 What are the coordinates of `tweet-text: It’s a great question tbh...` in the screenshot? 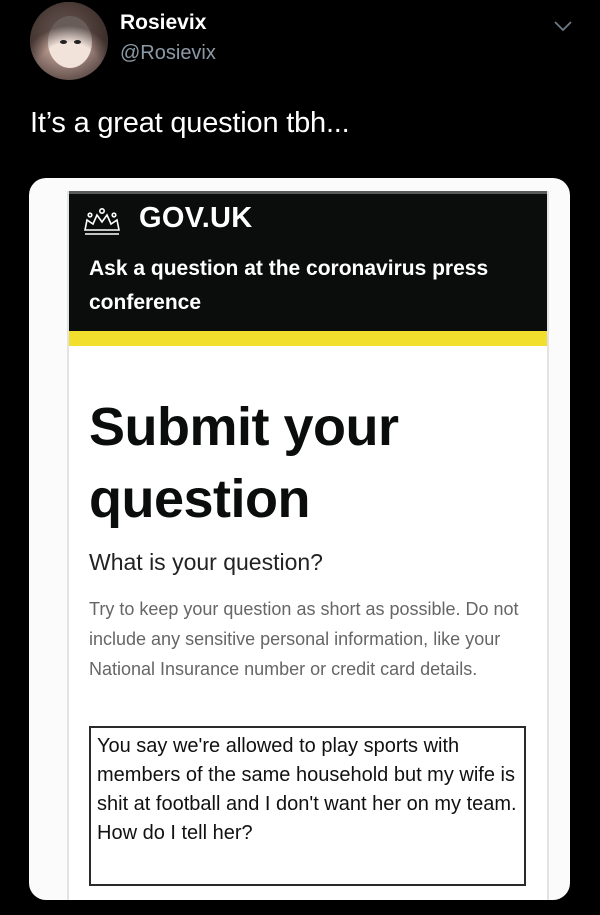 It's located at (190, 123).